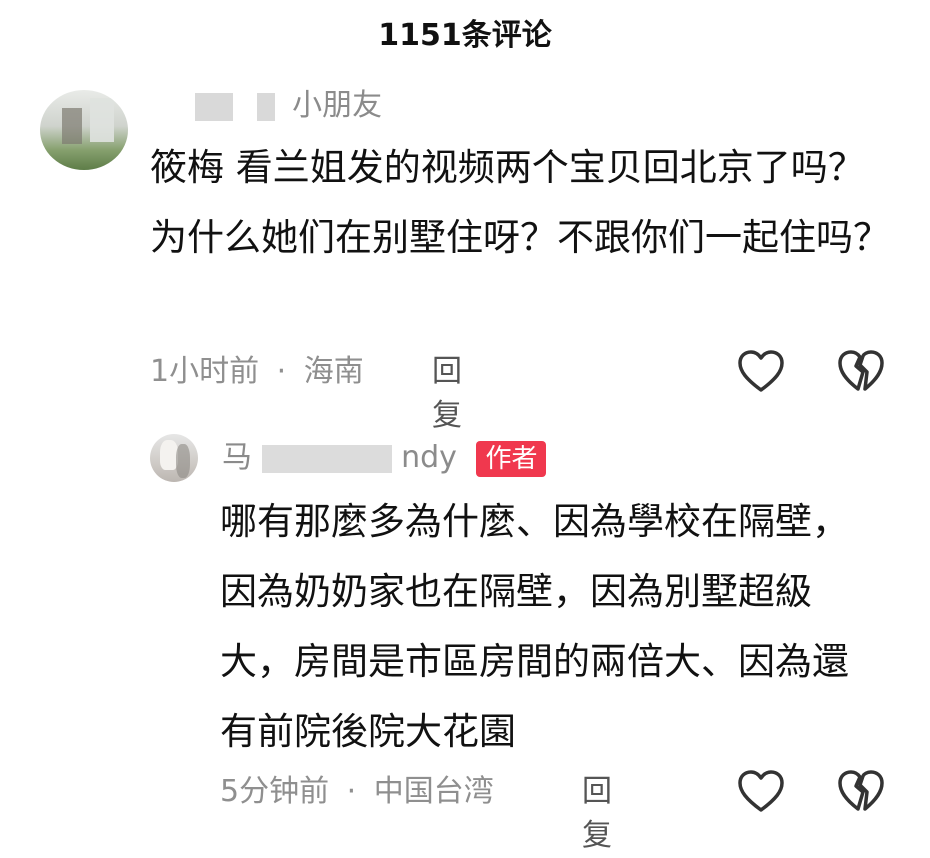  I want to click on reply-username-prefix: 马, so click(237, 457).